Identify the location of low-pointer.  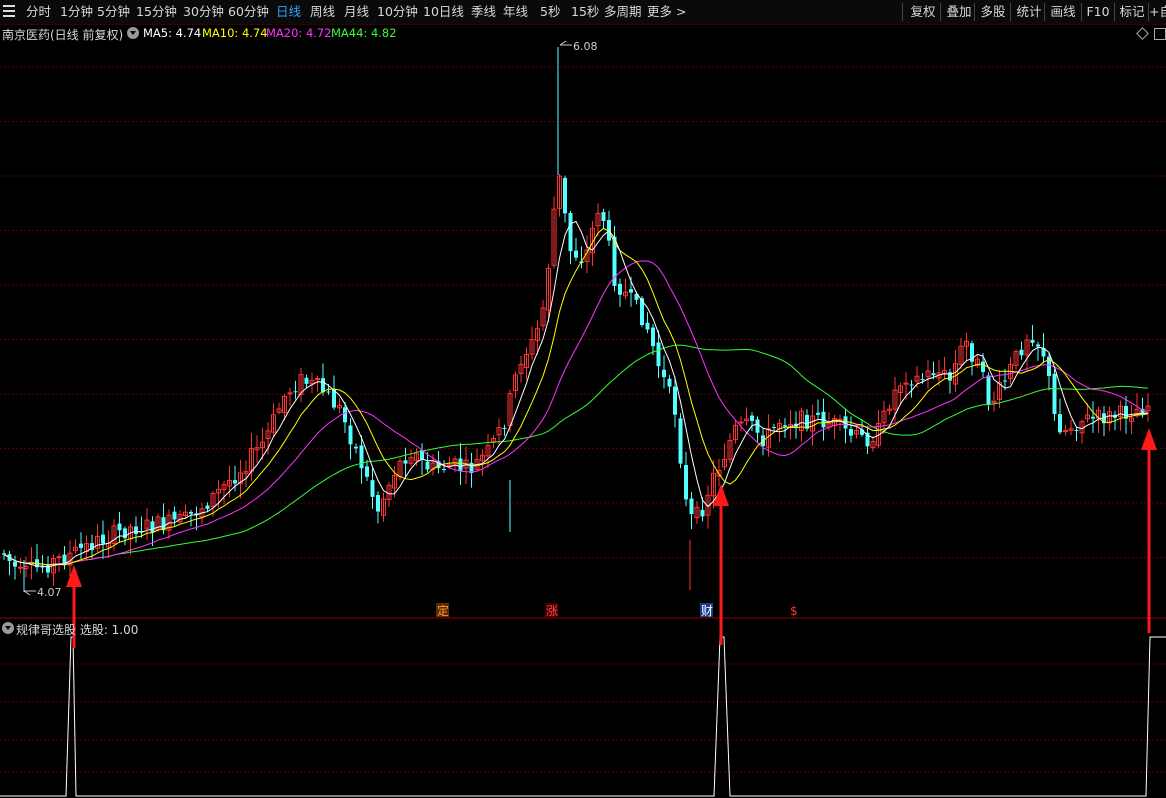
(29, 593).